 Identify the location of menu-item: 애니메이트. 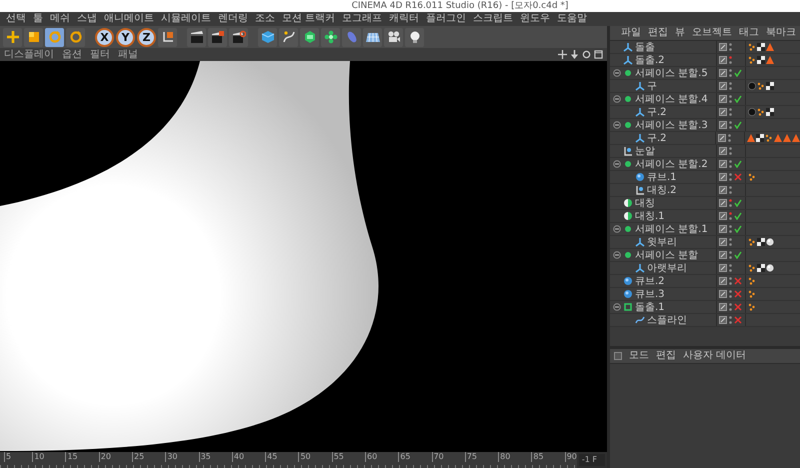
(129, 19).